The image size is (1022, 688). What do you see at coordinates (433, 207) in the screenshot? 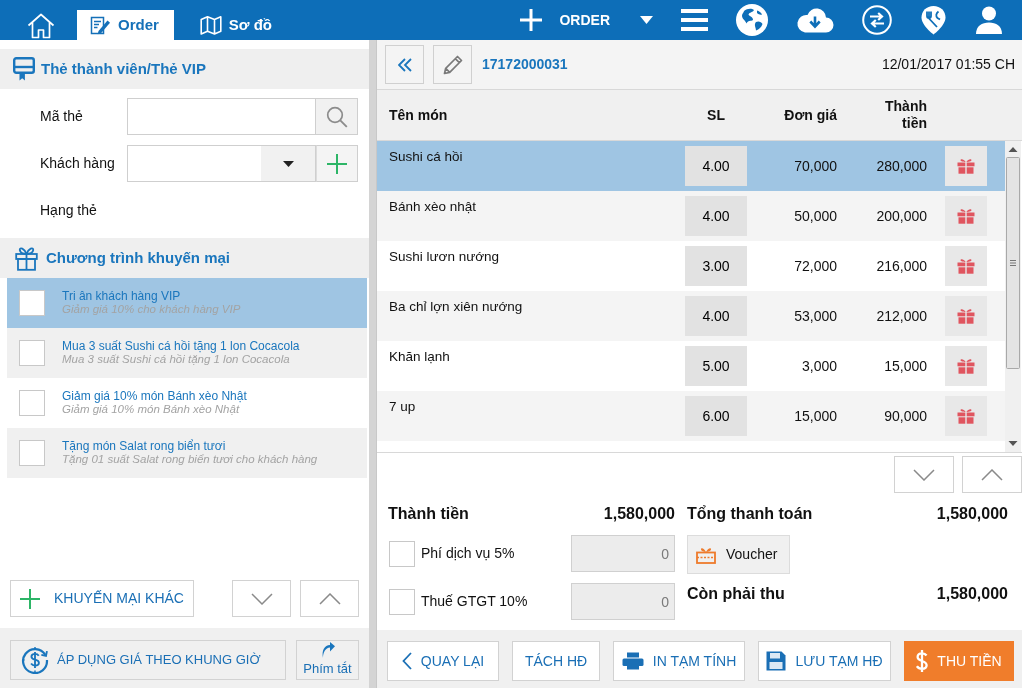
I see `item-name: Bánh xèo nhật` at bounding box center [433, 207].